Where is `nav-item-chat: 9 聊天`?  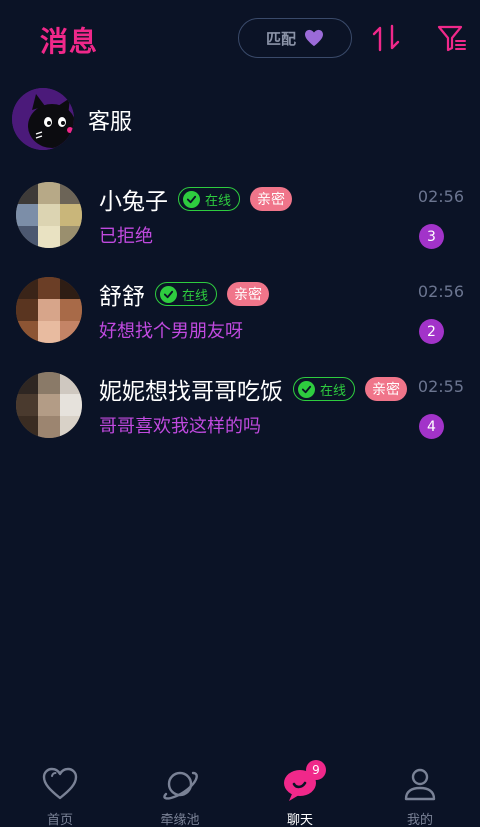
nav-item-chat: 9 聊天 is located at coordinates (300, 789).